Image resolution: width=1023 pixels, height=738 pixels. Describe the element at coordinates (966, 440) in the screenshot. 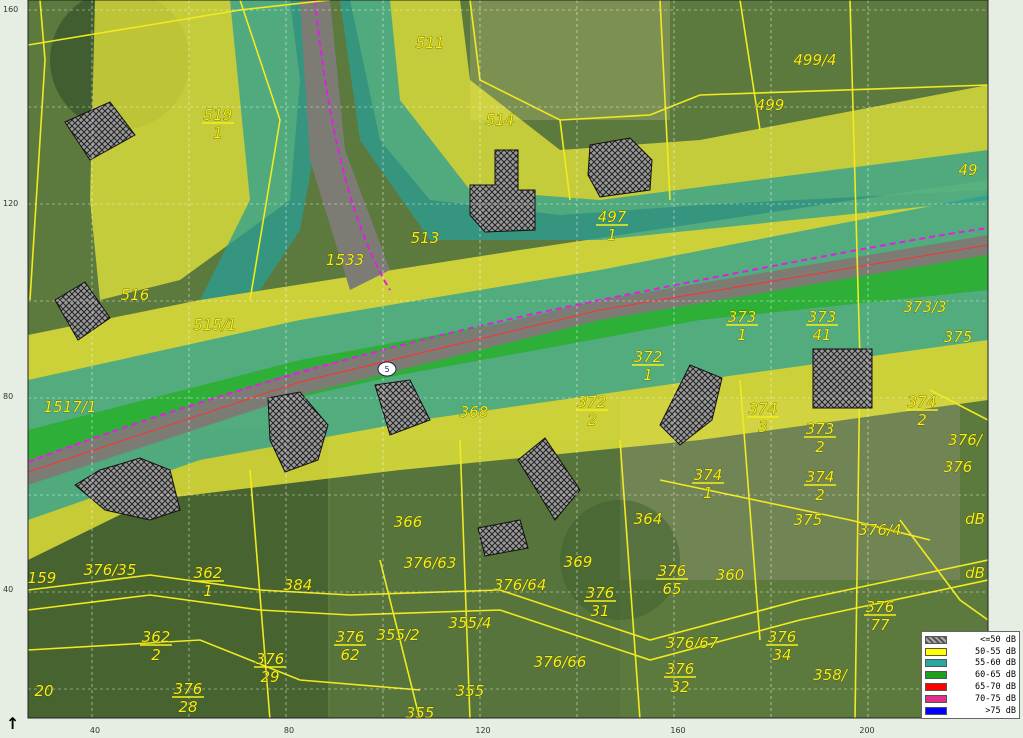

I see `parcel-number: 376/` at that location.